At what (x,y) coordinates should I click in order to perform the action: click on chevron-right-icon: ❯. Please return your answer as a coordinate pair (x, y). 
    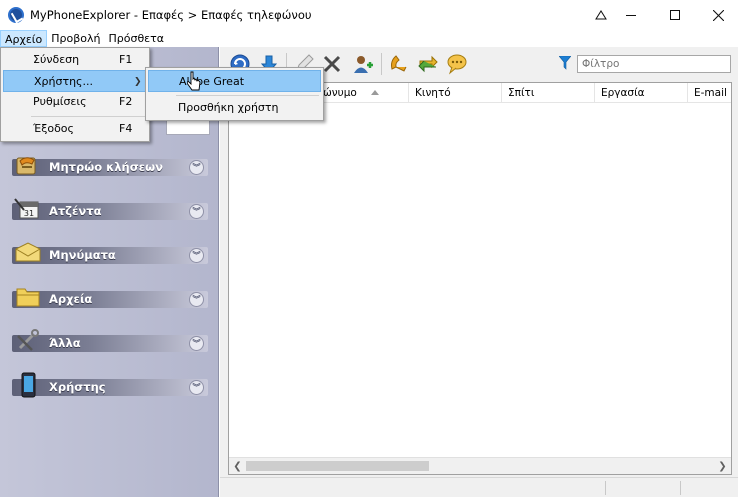
    Looking at the image, I should click on (138, 82).